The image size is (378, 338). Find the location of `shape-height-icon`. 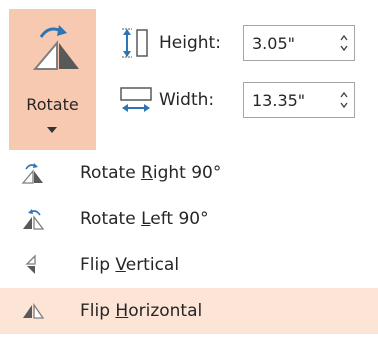

shape-height-icon is located at coordinates (135, 43).